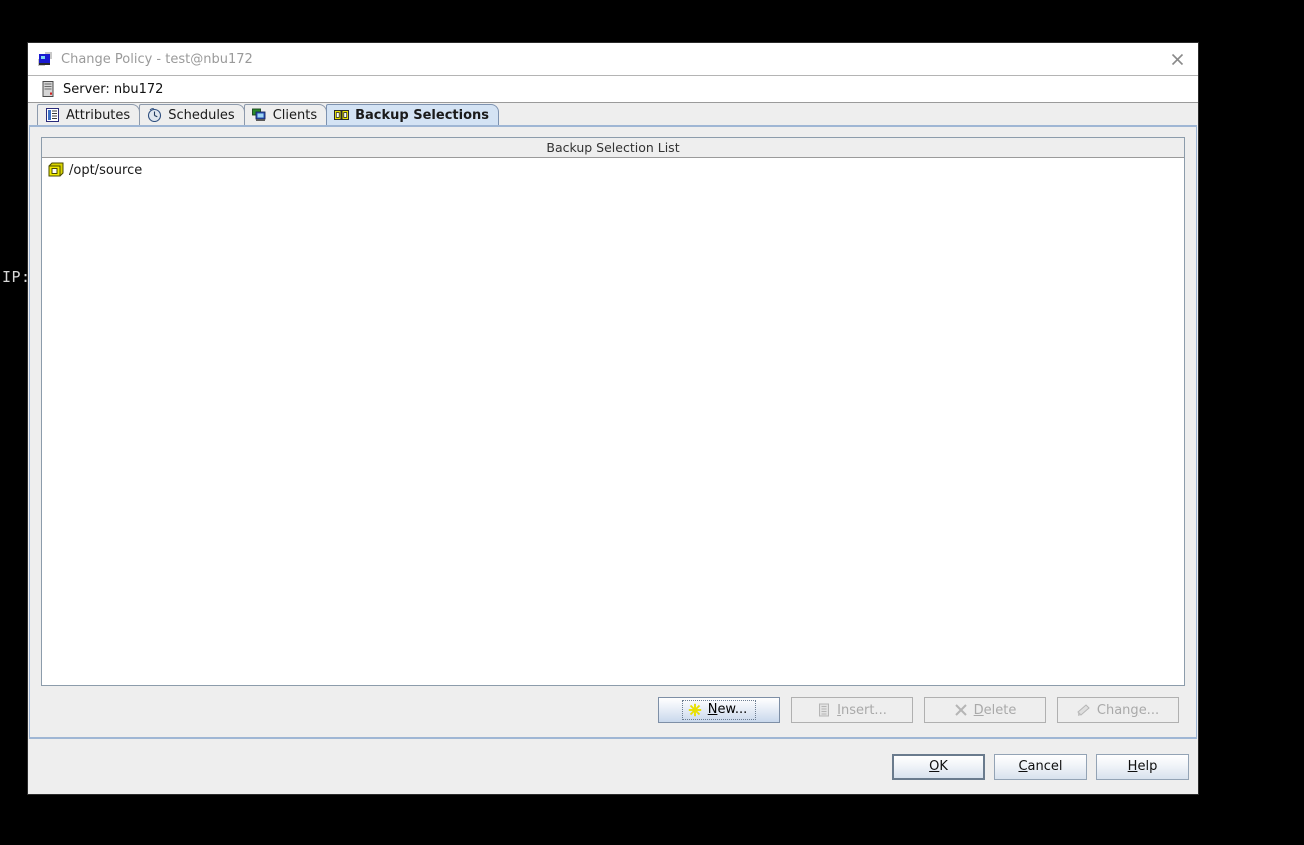 Image resolution: width=1304 pixels, height=845 pixels. I want to click on help-button-label: Help, so click(1142, 766).